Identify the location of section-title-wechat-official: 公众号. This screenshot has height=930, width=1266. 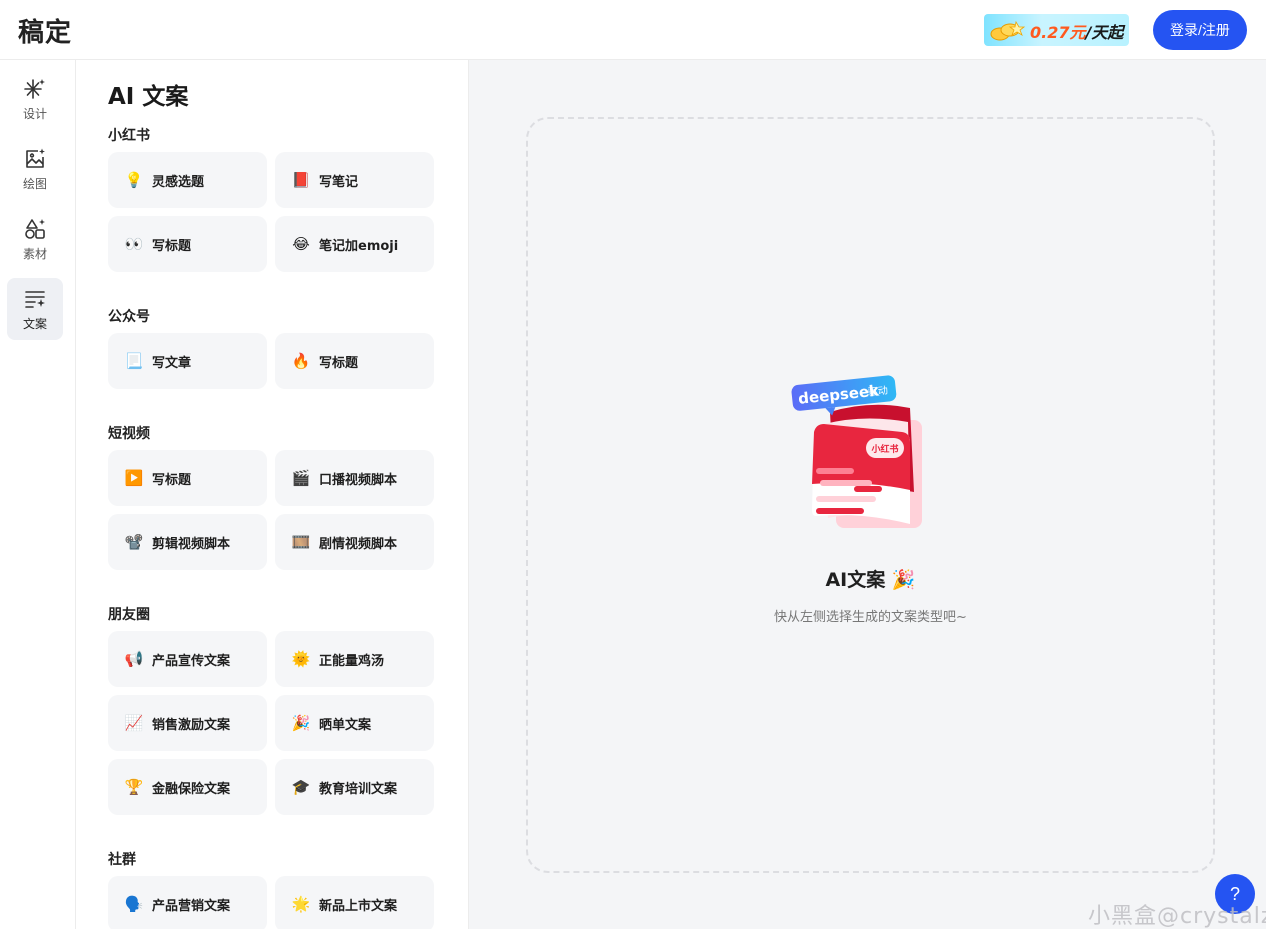
(129, 317).